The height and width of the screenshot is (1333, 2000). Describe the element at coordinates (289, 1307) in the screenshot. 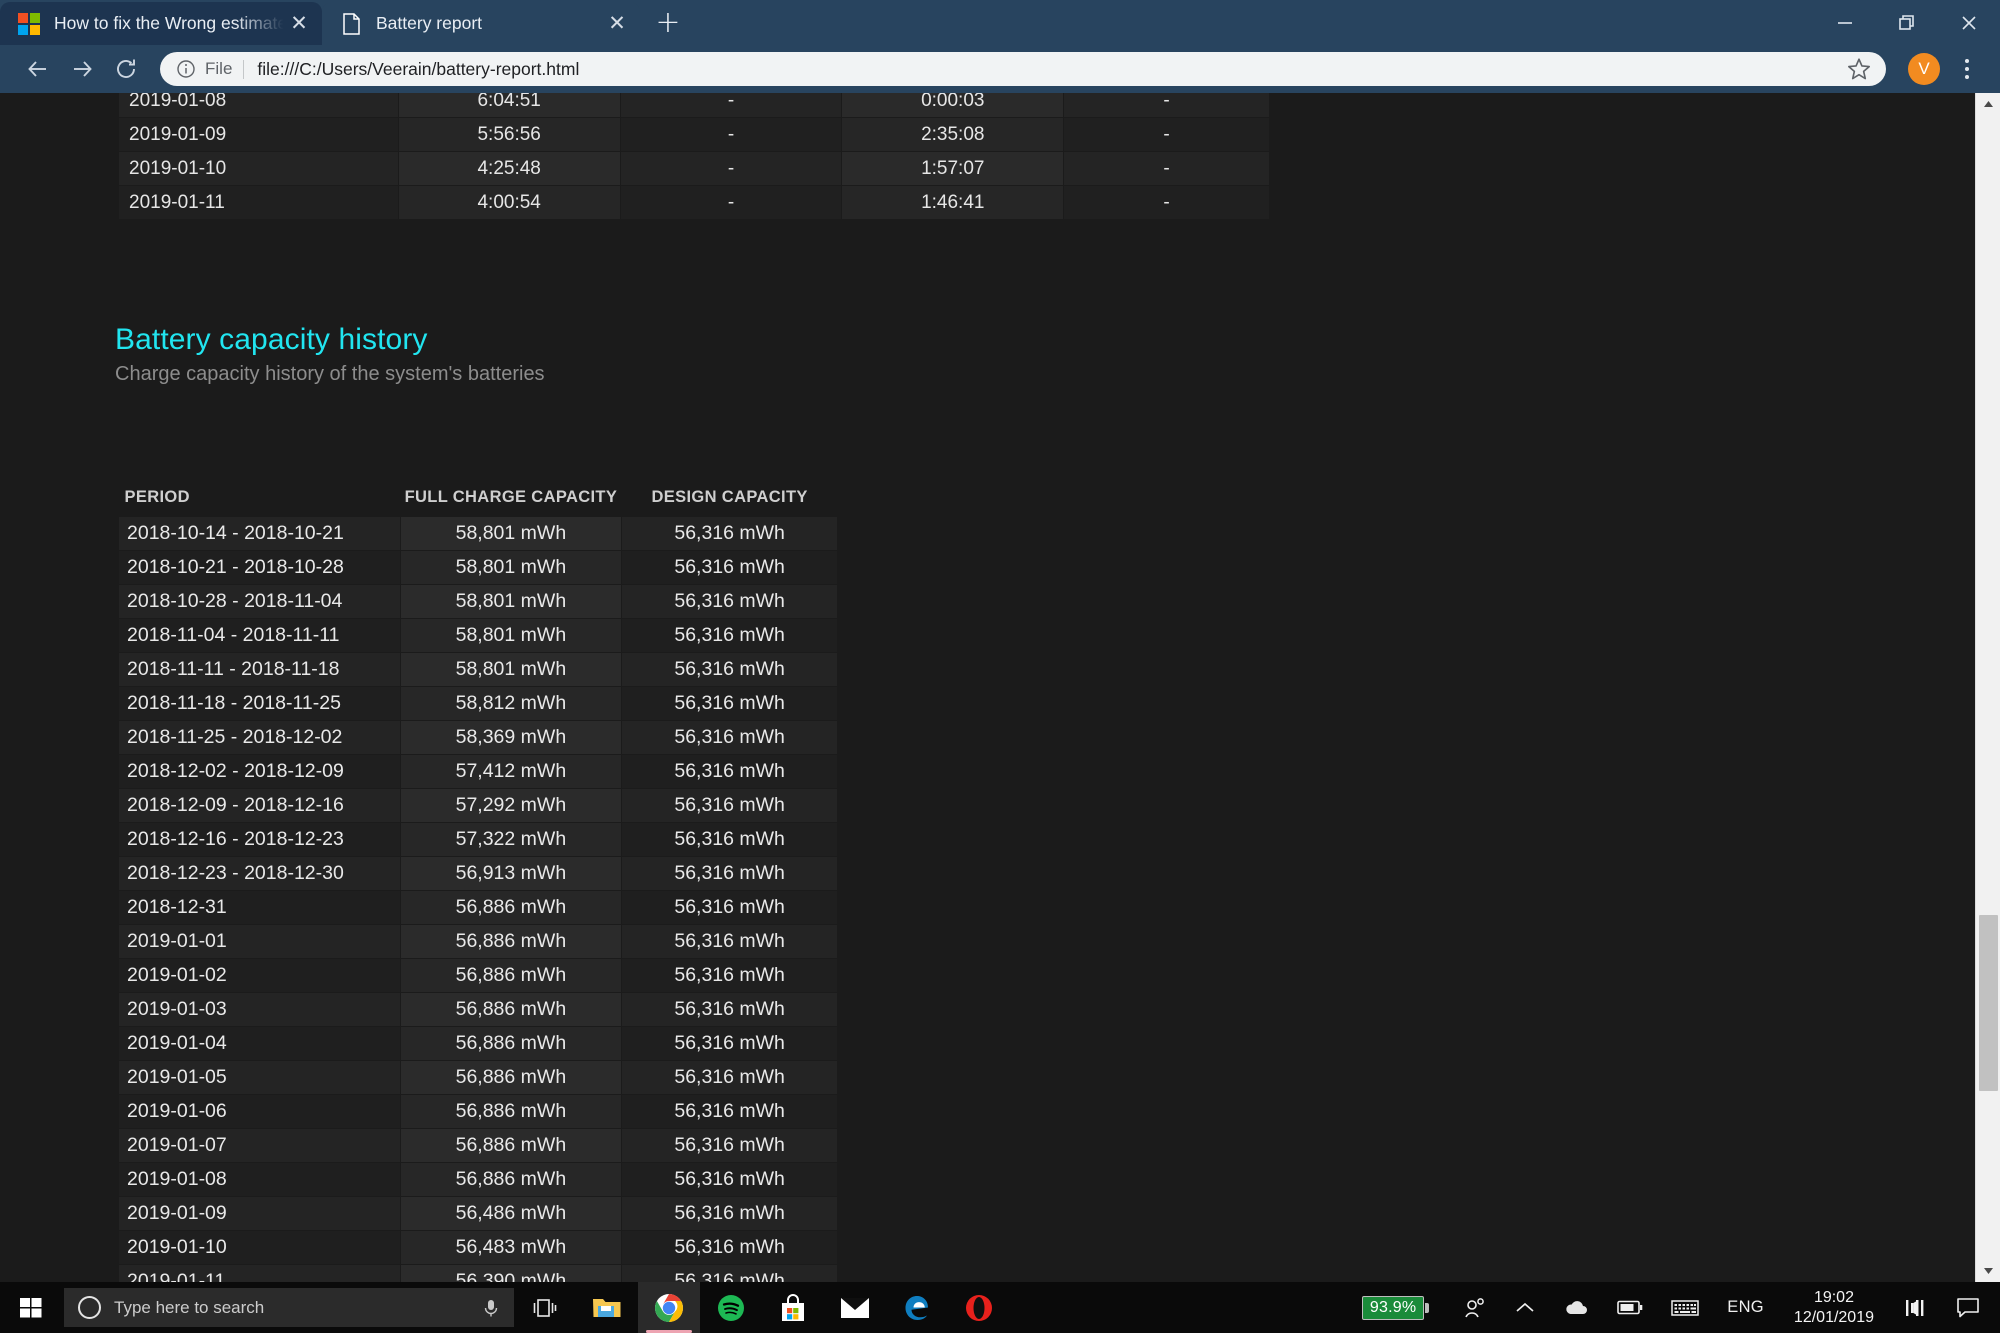

I see `search-input: Type here to search` at that location.